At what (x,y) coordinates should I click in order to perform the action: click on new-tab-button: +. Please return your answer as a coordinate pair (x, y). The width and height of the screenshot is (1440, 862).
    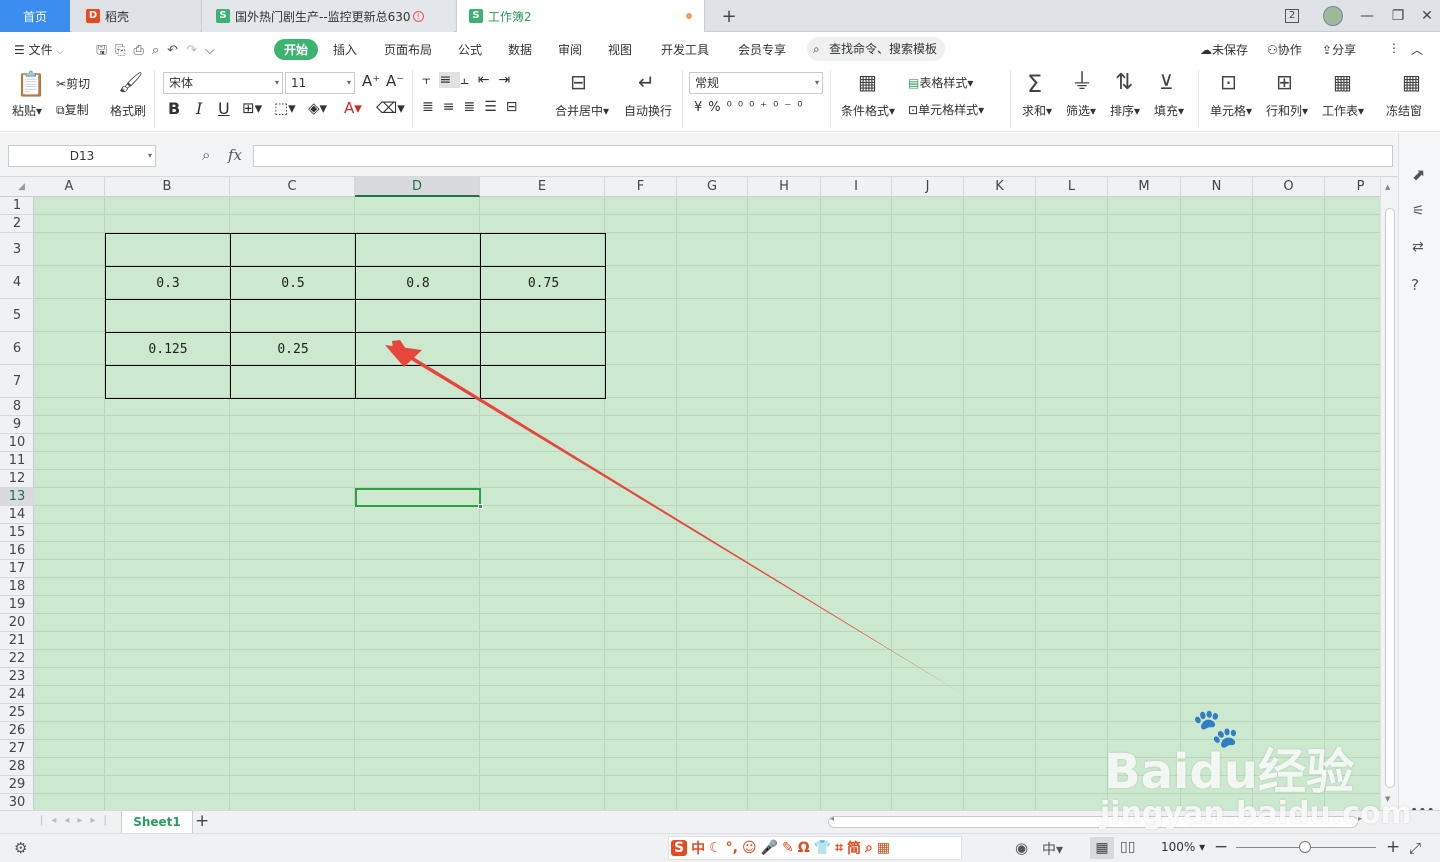
    Looking at the image, I should click on (729, 16).